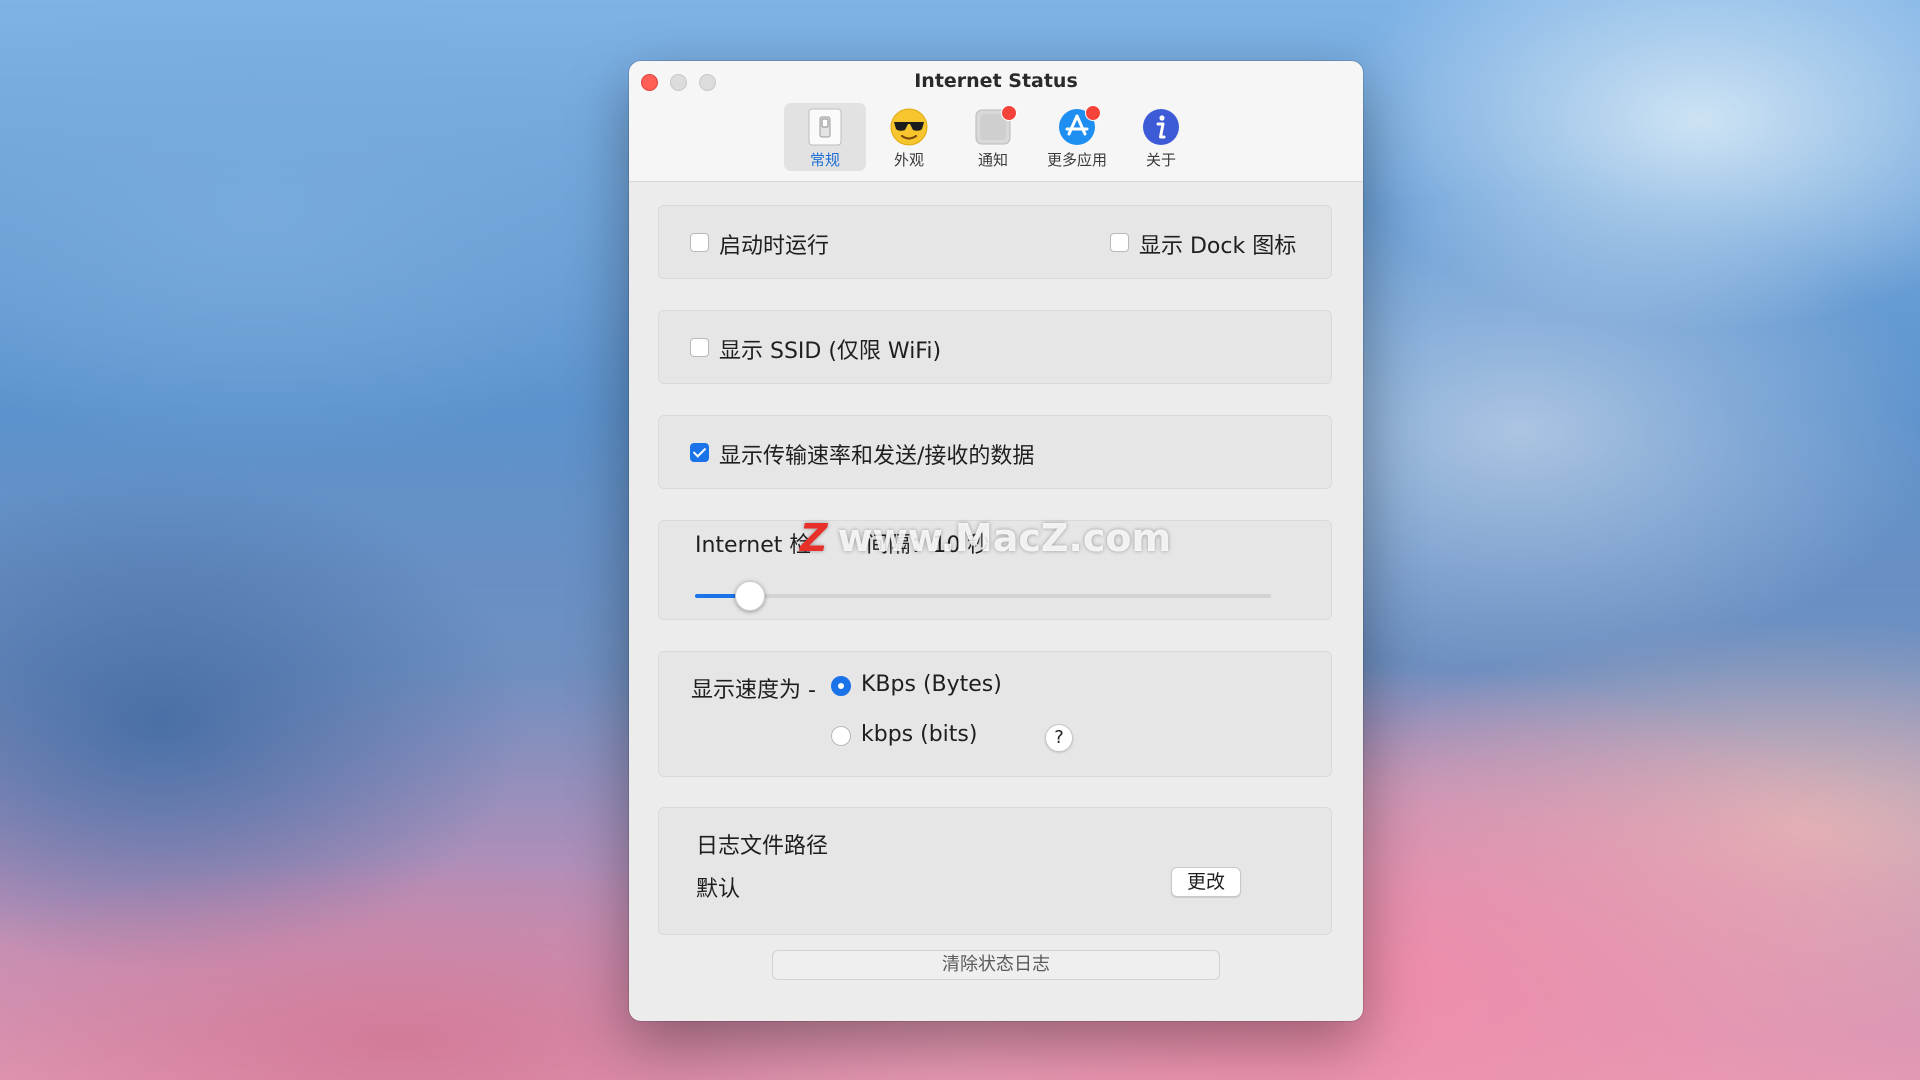  What do you see at coordinates (1004, 538) in the screenshot?
I see `watermark-text: www.MacZ.com` at bounding box center [1004, 538].